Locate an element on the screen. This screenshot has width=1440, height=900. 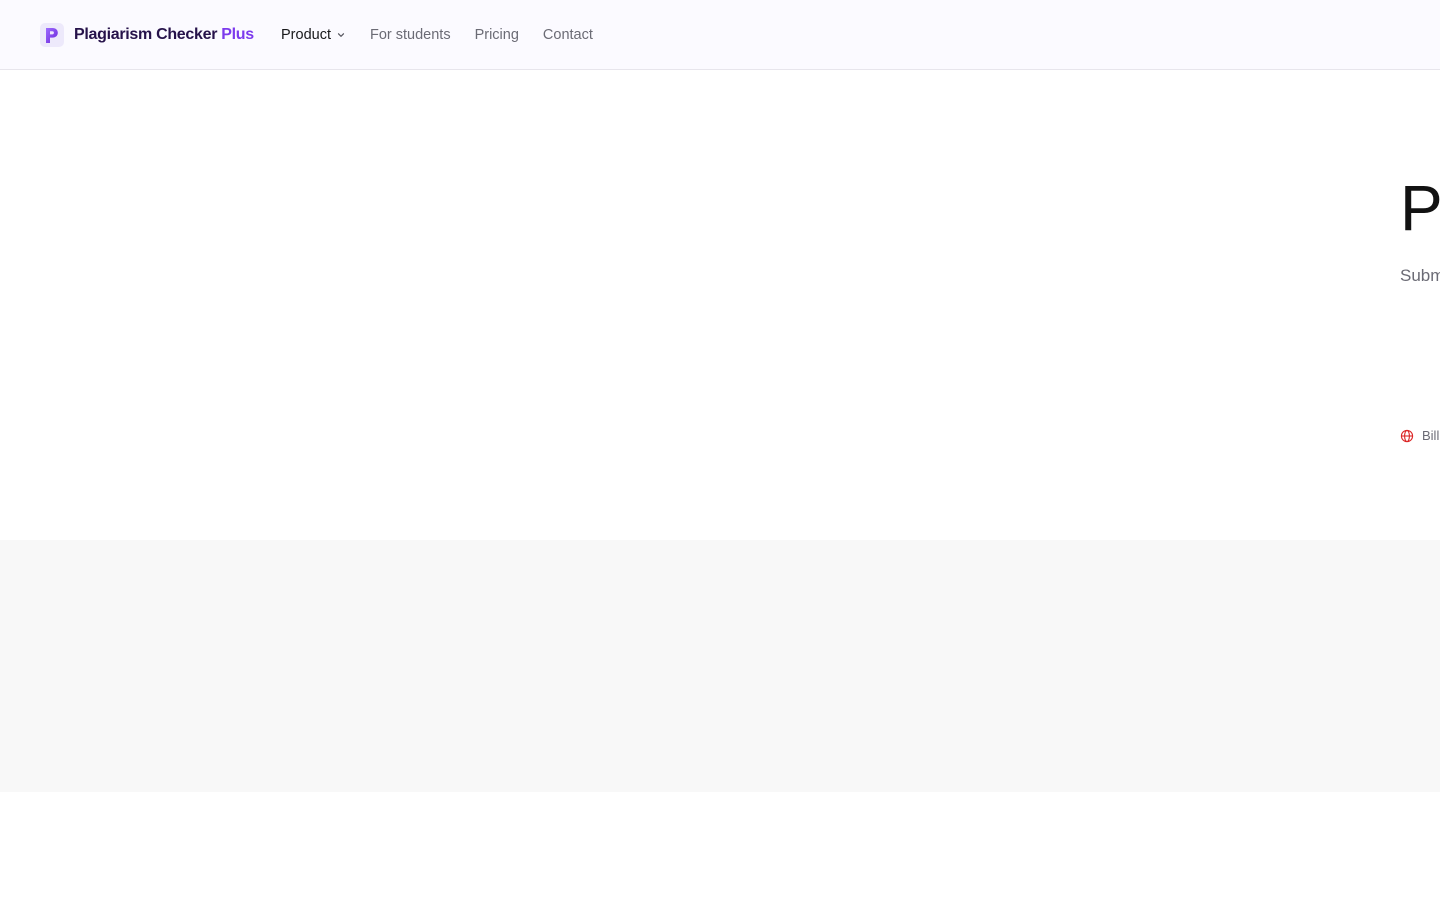
globe-icon is located at coordinates (1407, 436).